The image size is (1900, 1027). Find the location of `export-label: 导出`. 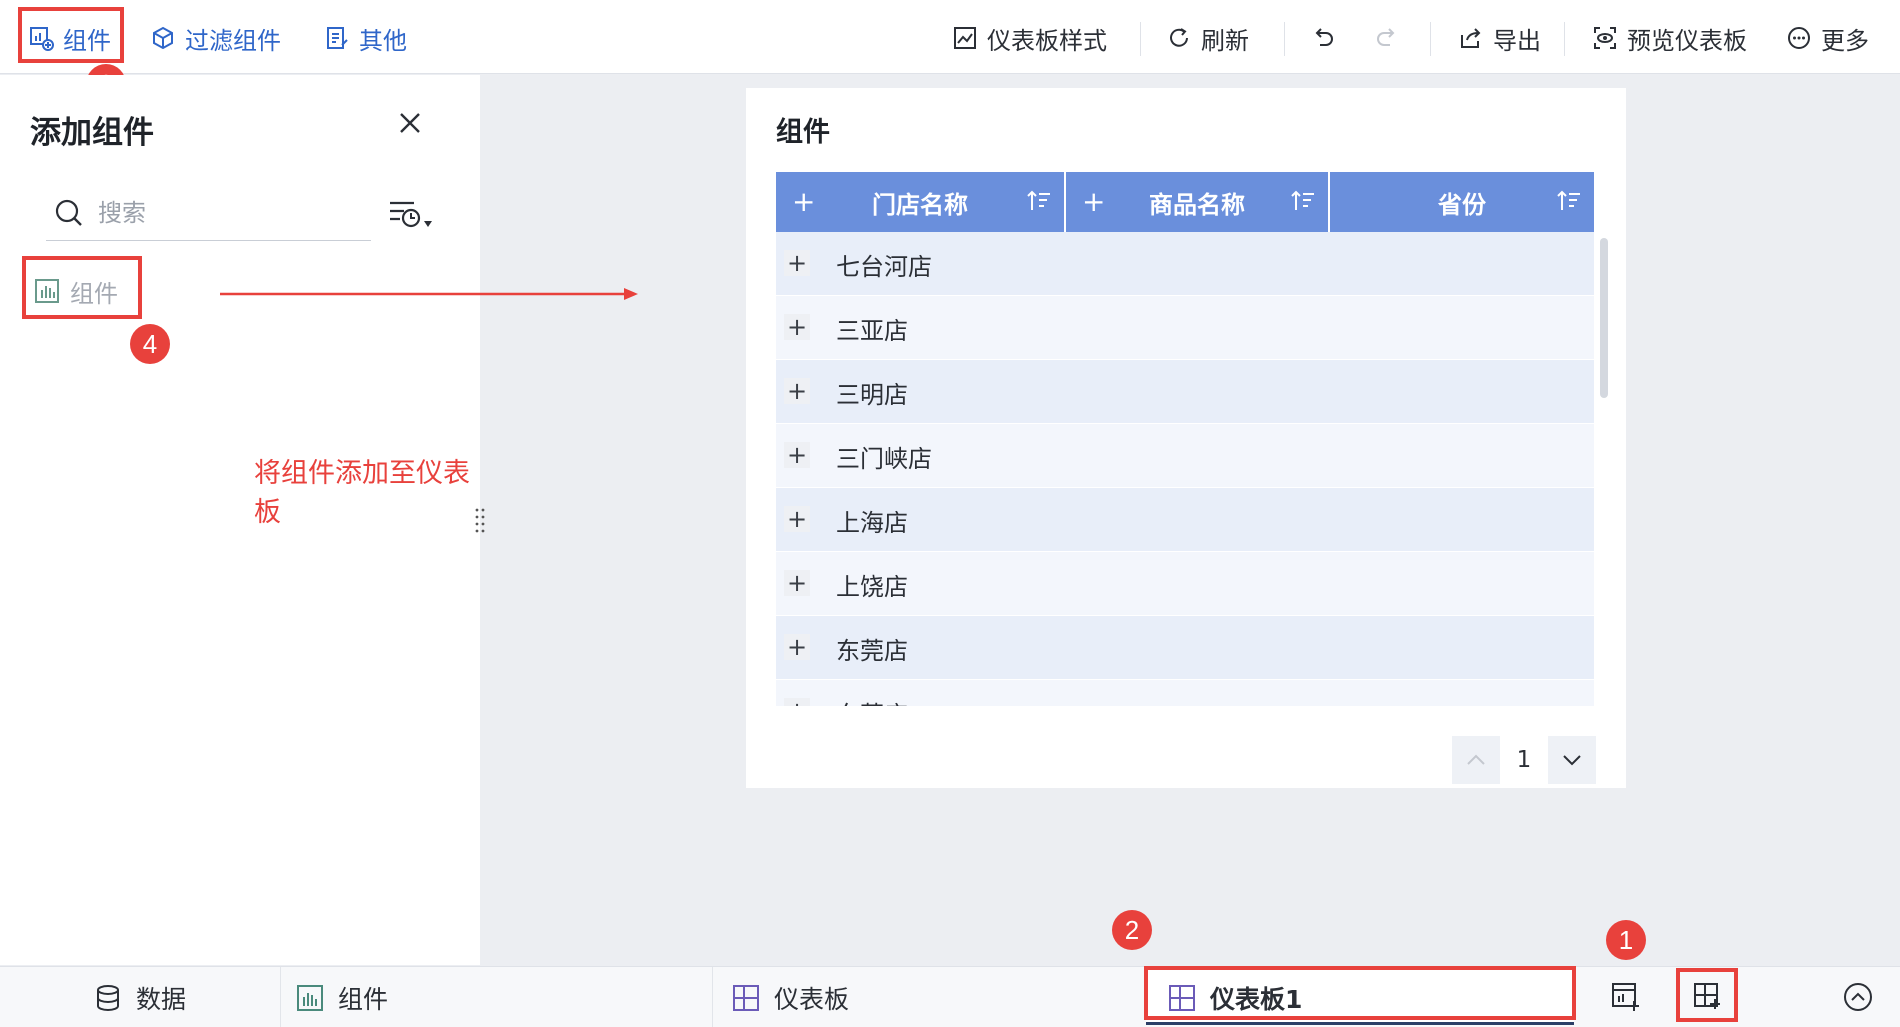

export-label: 导出 is located at coordinates (1517, 40).